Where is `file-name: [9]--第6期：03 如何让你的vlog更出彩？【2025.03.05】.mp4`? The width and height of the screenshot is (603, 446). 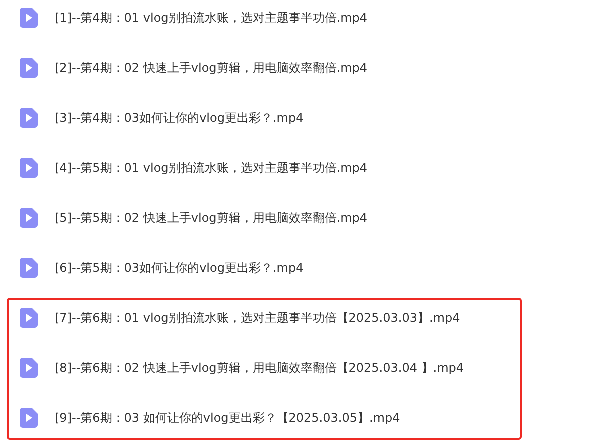
file-name: [9]--第6期：03 如何让你的vlog更出彩？【2025.03.05】.mp4 is located at coordinates (227, 418).